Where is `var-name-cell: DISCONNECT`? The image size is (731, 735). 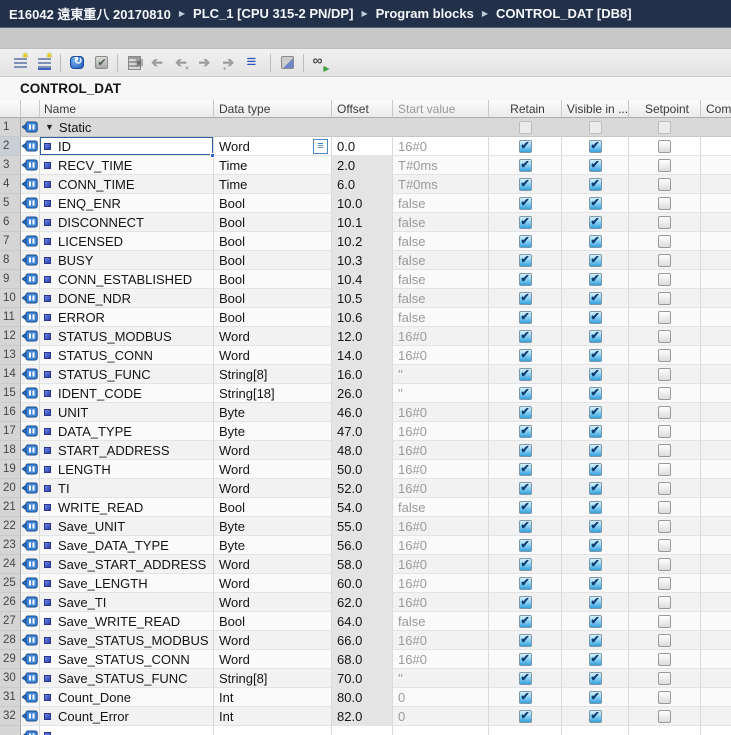 var-name-cell: DISCONNECT is located at coordinates (127, 222).